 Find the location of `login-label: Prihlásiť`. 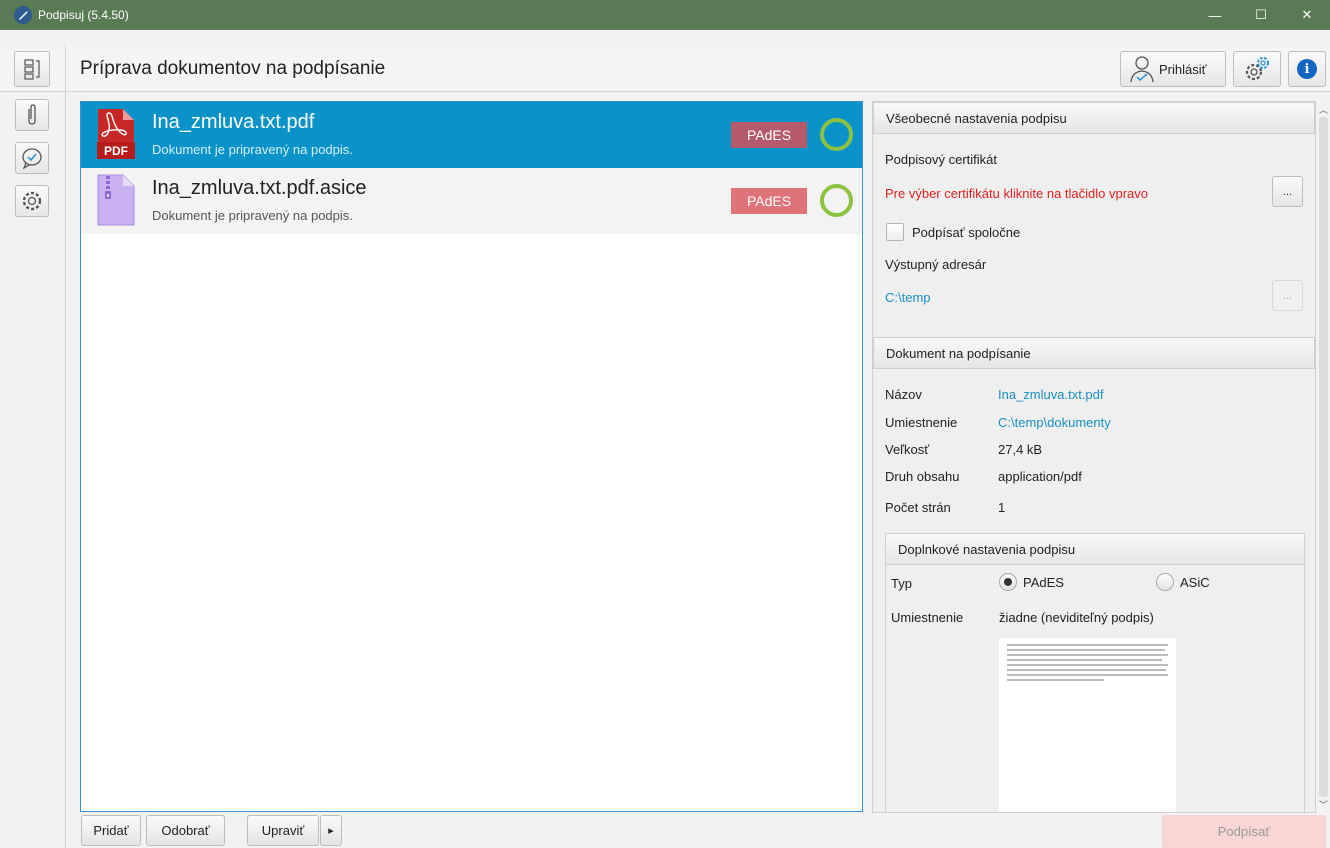

login-label: Prihlásiť is located at coordinates (1183, 69).